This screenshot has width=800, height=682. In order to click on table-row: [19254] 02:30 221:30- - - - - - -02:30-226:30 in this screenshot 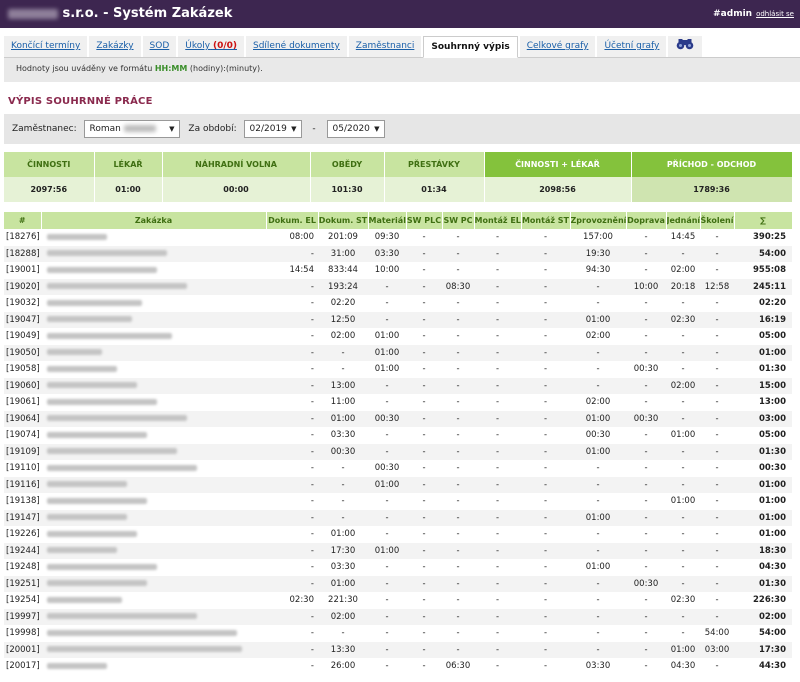, I will do `click(398, 600)`.